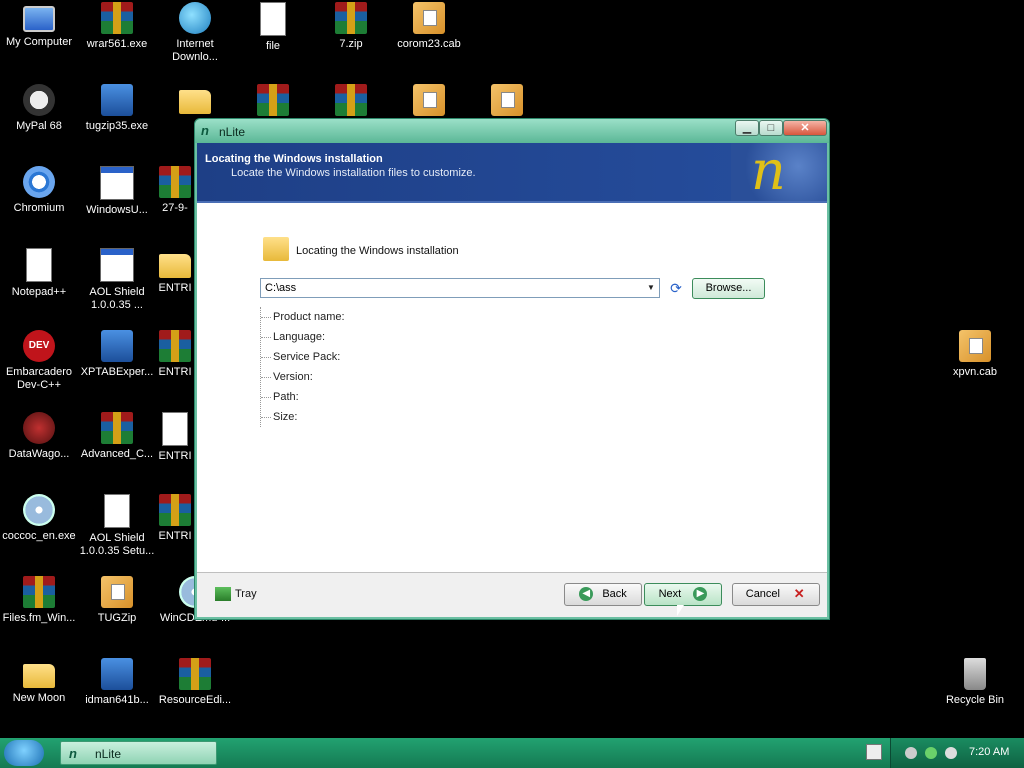 The image size is (1024, 768). I want to click on desktop-icon-recycle-bin: Recycle Bin, so click(975, 682).